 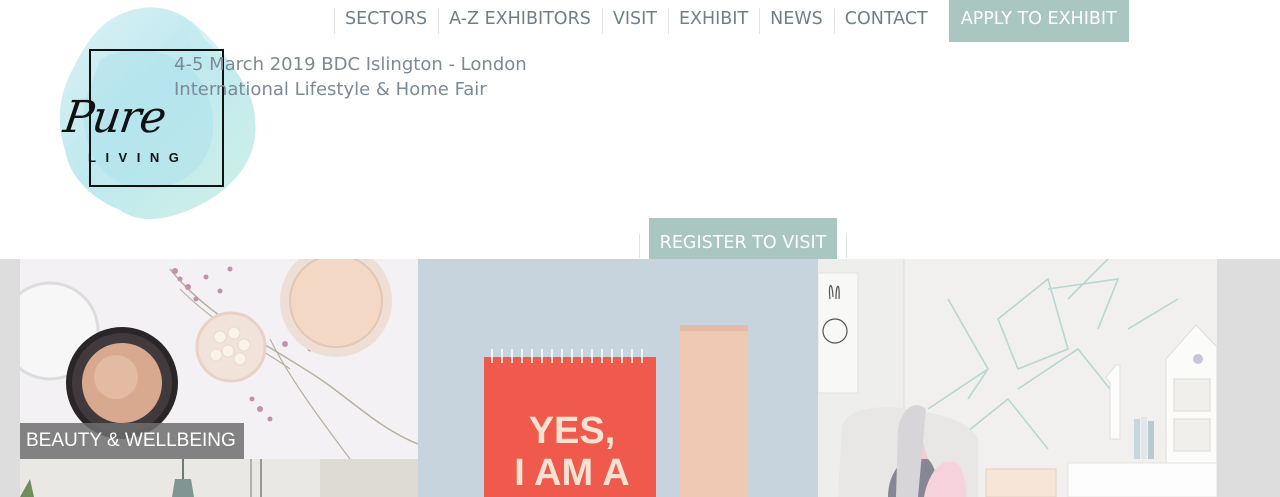 I want to click on gallery-tile-interior, so click(x=219, y=478).